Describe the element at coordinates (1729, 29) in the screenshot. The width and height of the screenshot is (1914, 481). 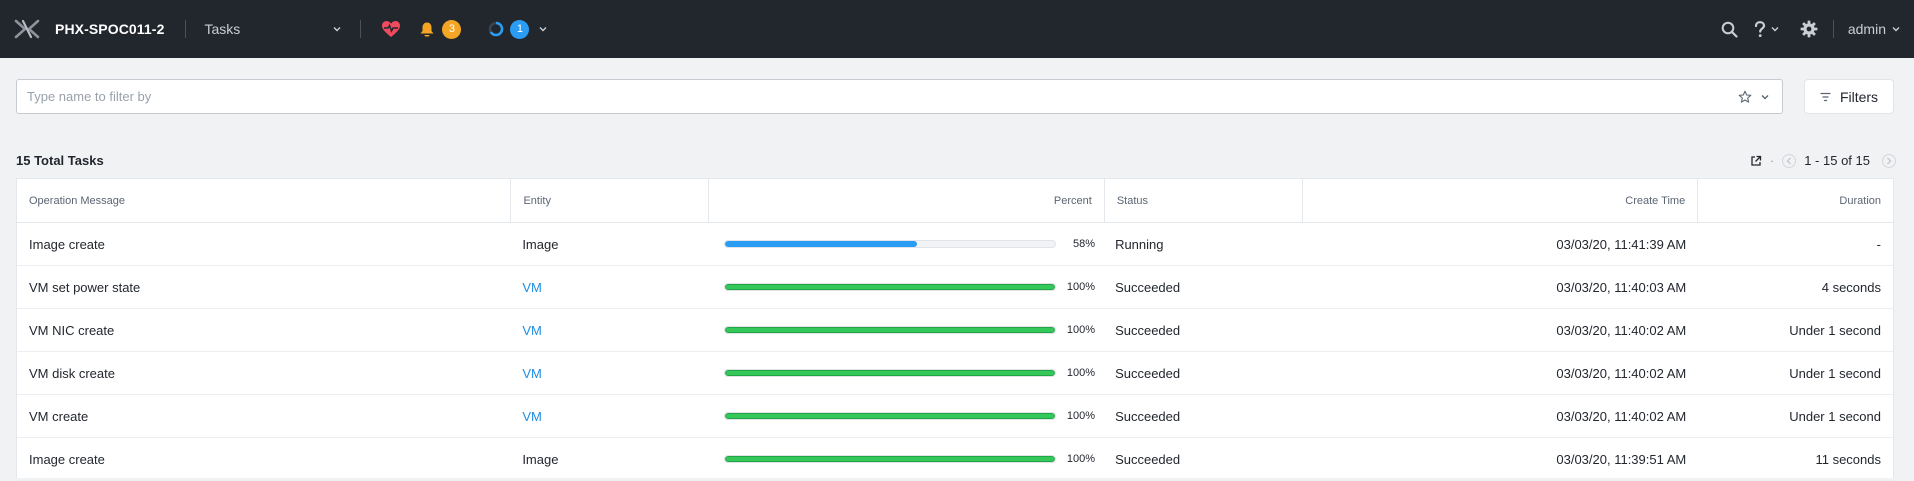
I see `search-icon` at that location.